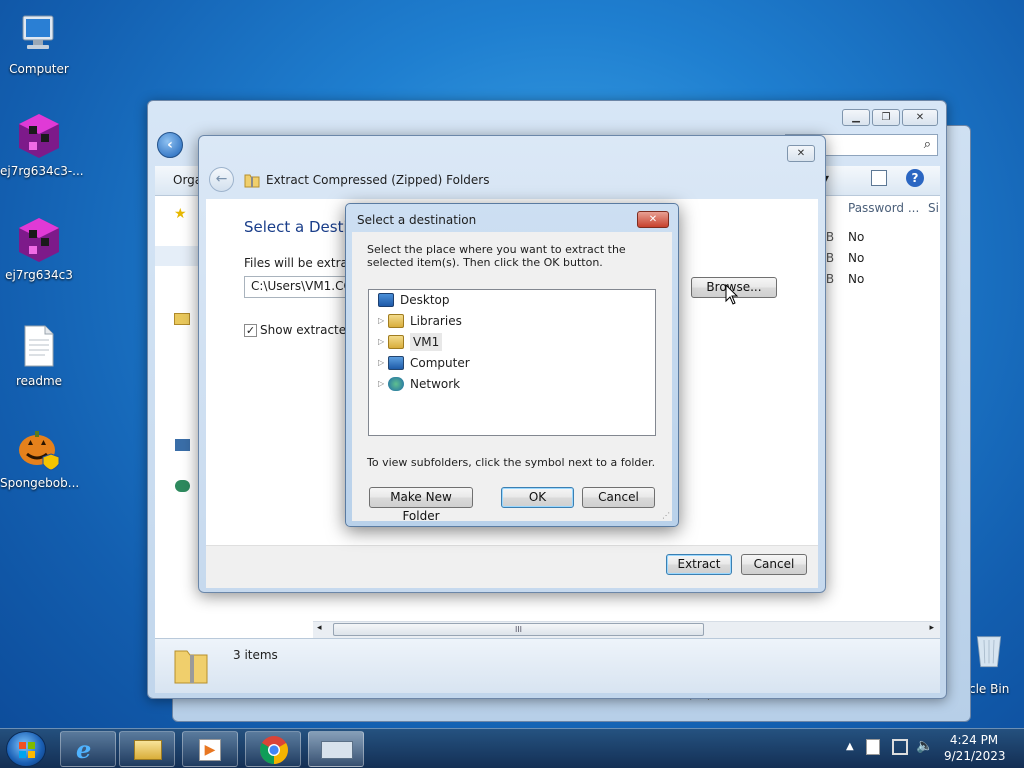  Describe the element at coordinates (425, 300) in the screenshot. I see `tree-item-label: Desktop` at that location.